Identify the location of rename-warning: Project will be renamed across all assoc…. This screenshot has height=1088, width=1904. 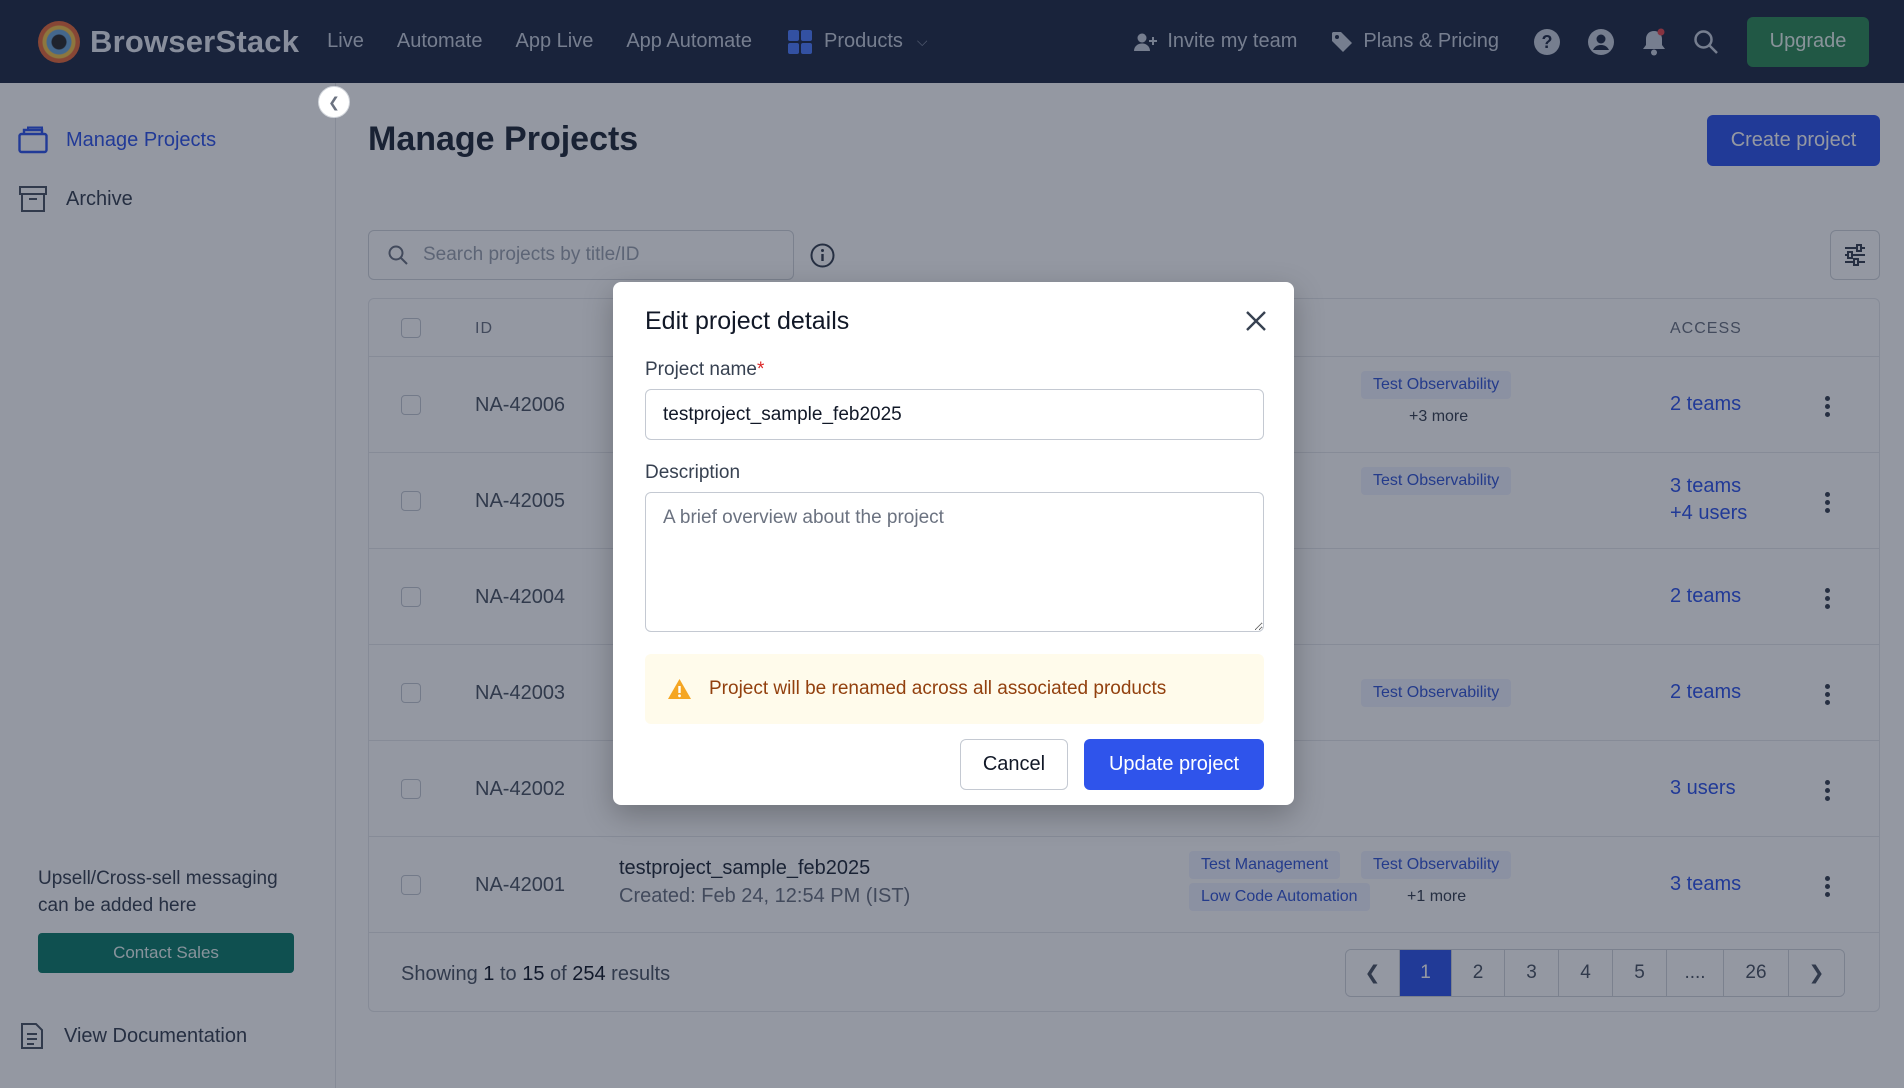
(954, 689).